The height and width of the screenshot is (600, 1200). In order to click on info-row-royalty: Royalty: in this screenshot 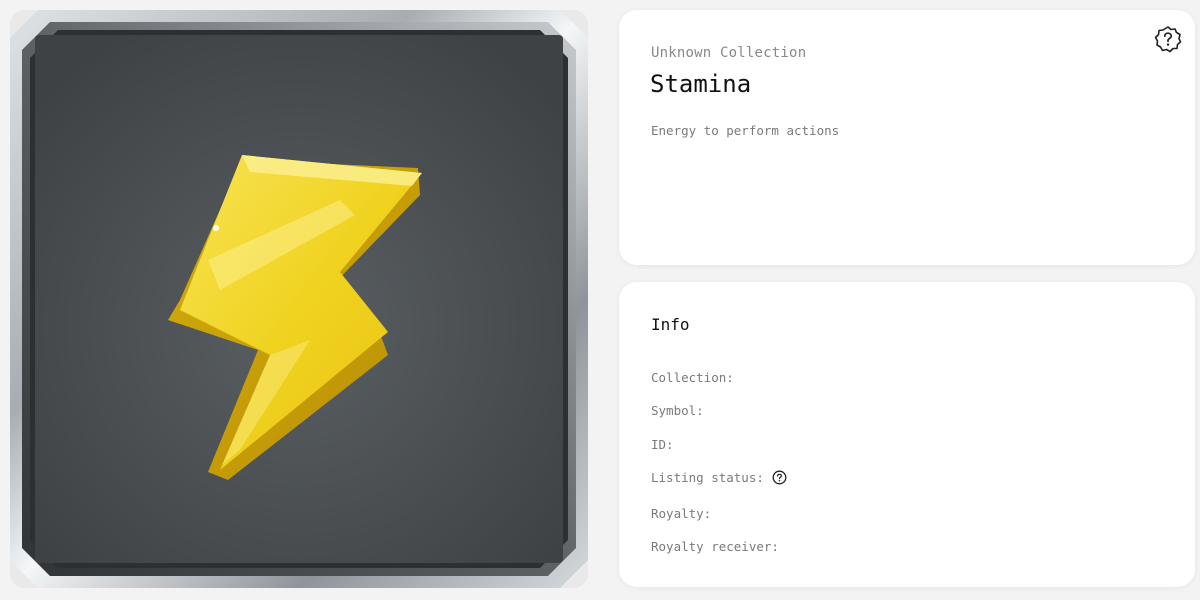, I will do `click(681, 513)`.